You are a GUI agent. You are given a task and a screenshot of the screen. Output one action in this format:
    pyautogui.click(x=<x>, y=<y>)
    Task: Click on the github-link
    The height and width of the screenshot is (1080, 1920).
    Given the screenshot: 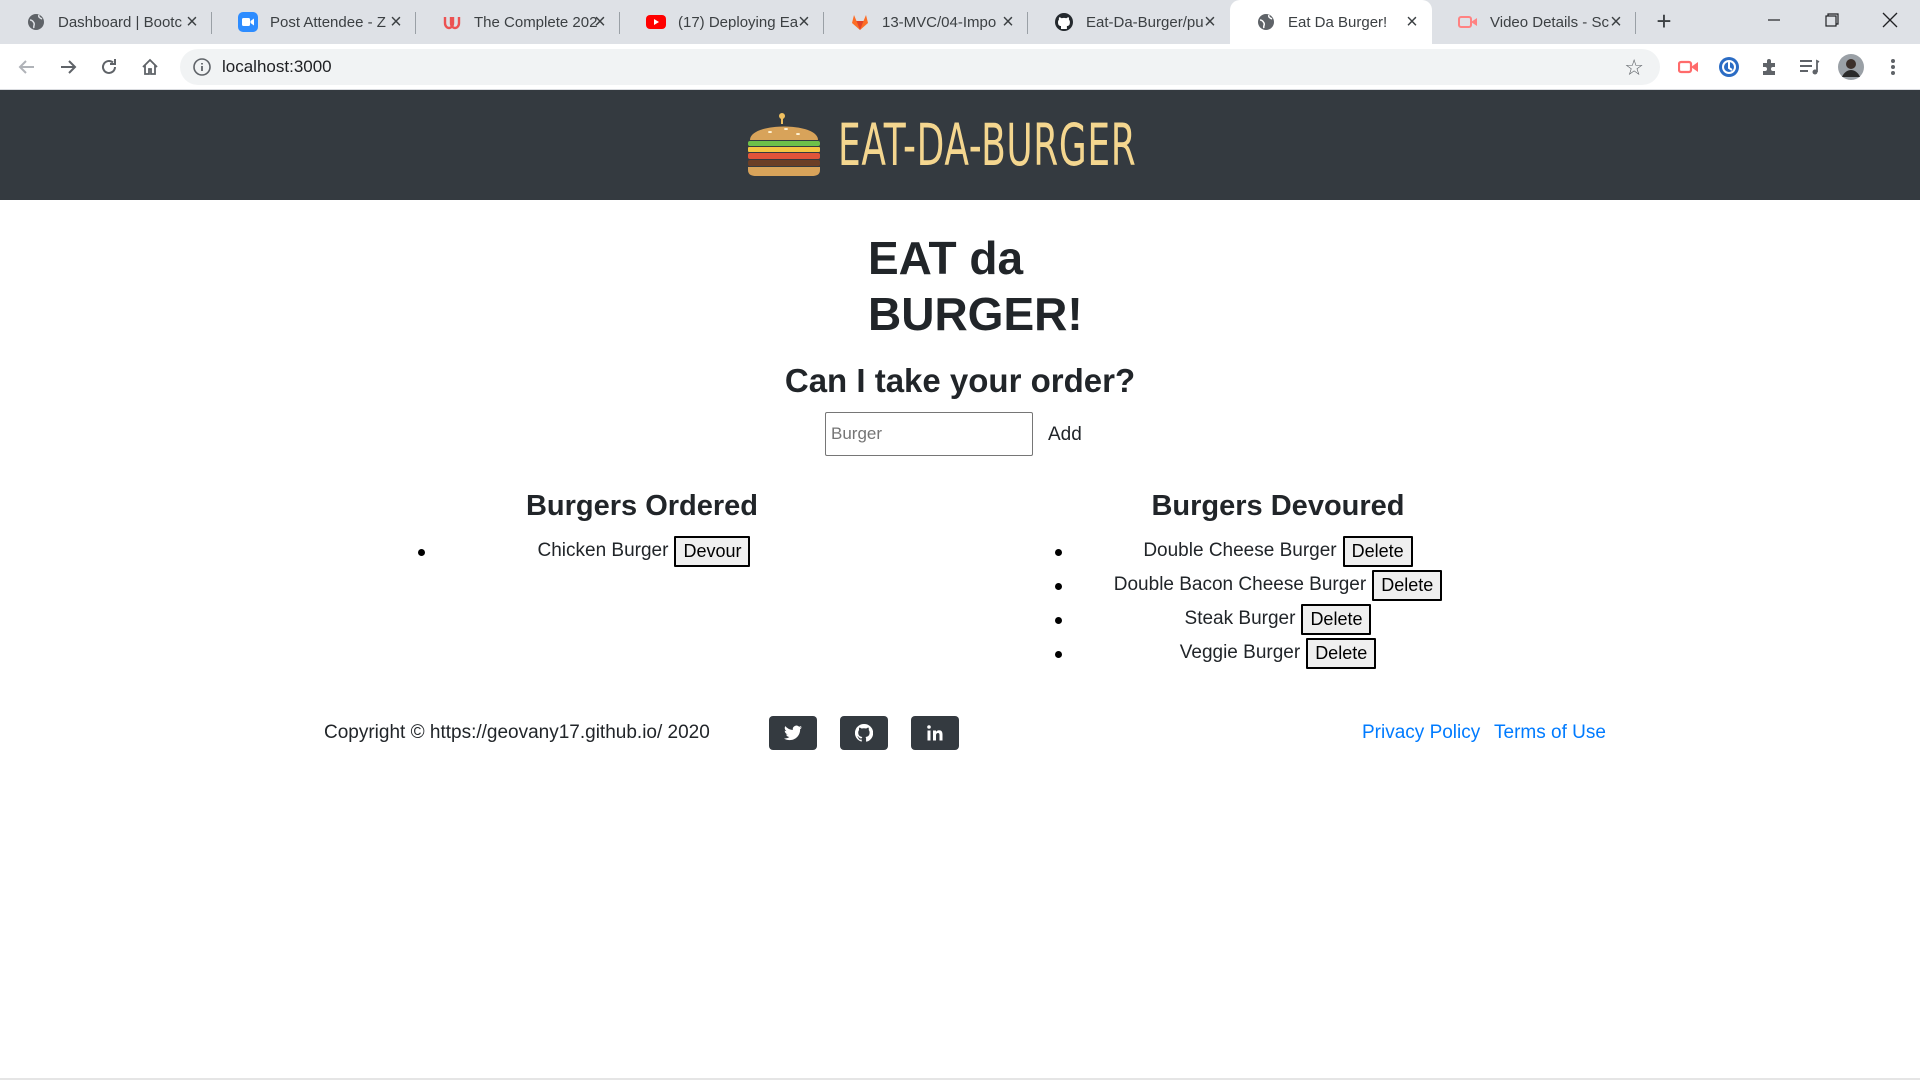 What is the action you would take?
    pyautogui.click(x=864, y=733)
    